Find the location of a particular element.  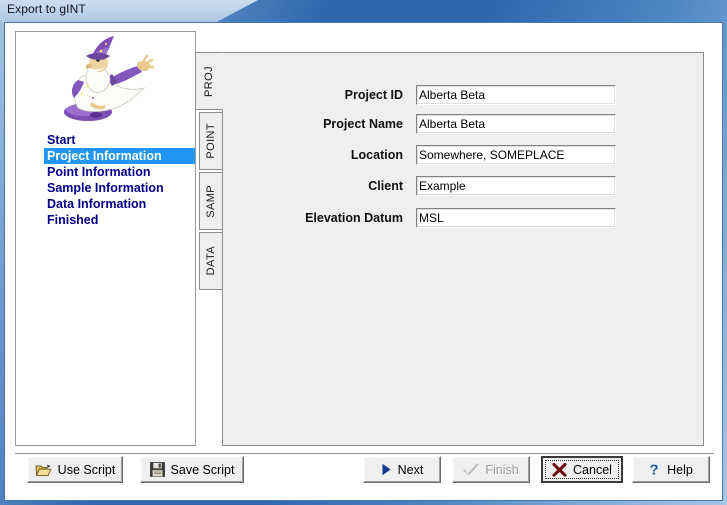

title-bar: Export to gINT is located at coordinates (363, 11).